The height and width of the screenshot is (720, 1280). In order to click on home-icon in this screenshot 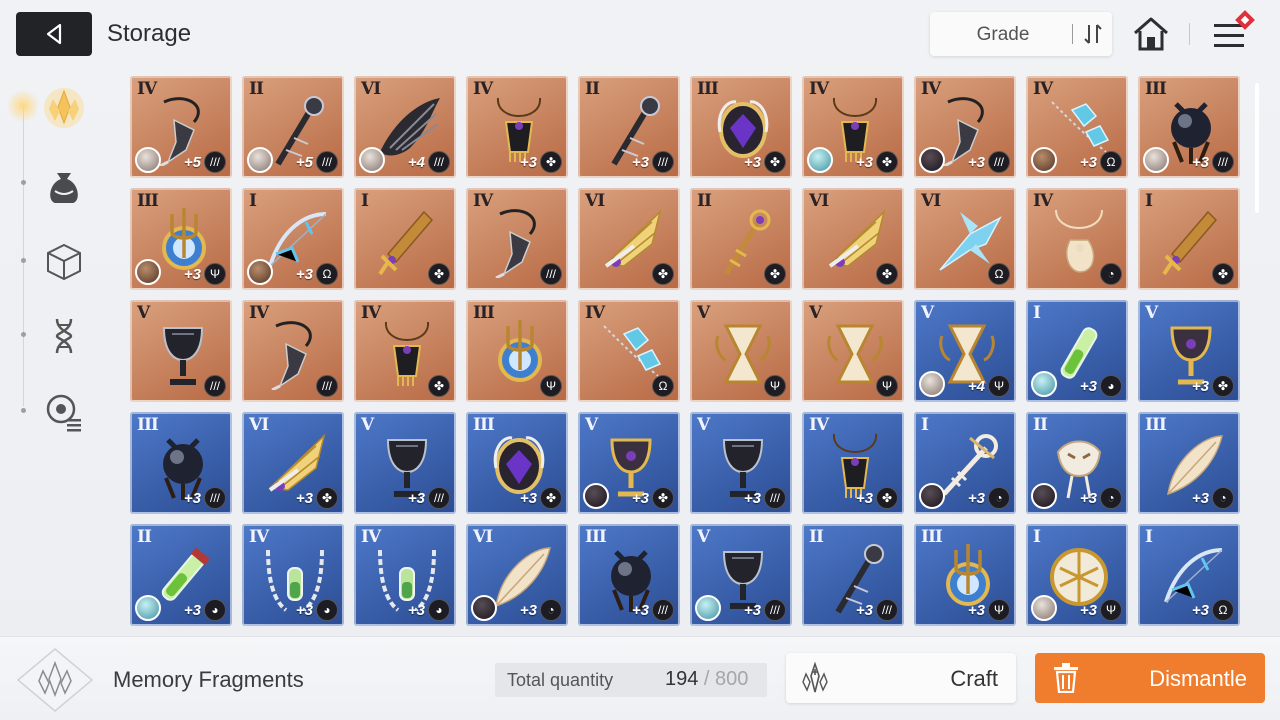, I will do `click(1151, 34)`.